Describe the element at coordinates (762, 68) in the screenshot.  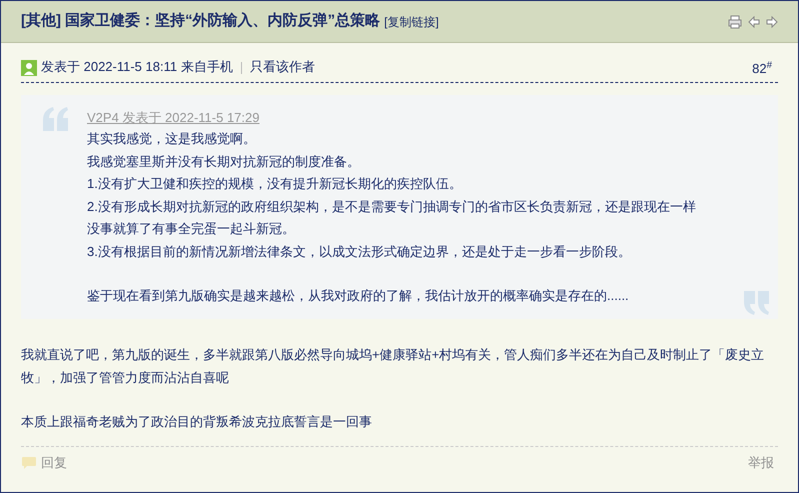
I see `floor-number: 82$^{#}$` at that location.